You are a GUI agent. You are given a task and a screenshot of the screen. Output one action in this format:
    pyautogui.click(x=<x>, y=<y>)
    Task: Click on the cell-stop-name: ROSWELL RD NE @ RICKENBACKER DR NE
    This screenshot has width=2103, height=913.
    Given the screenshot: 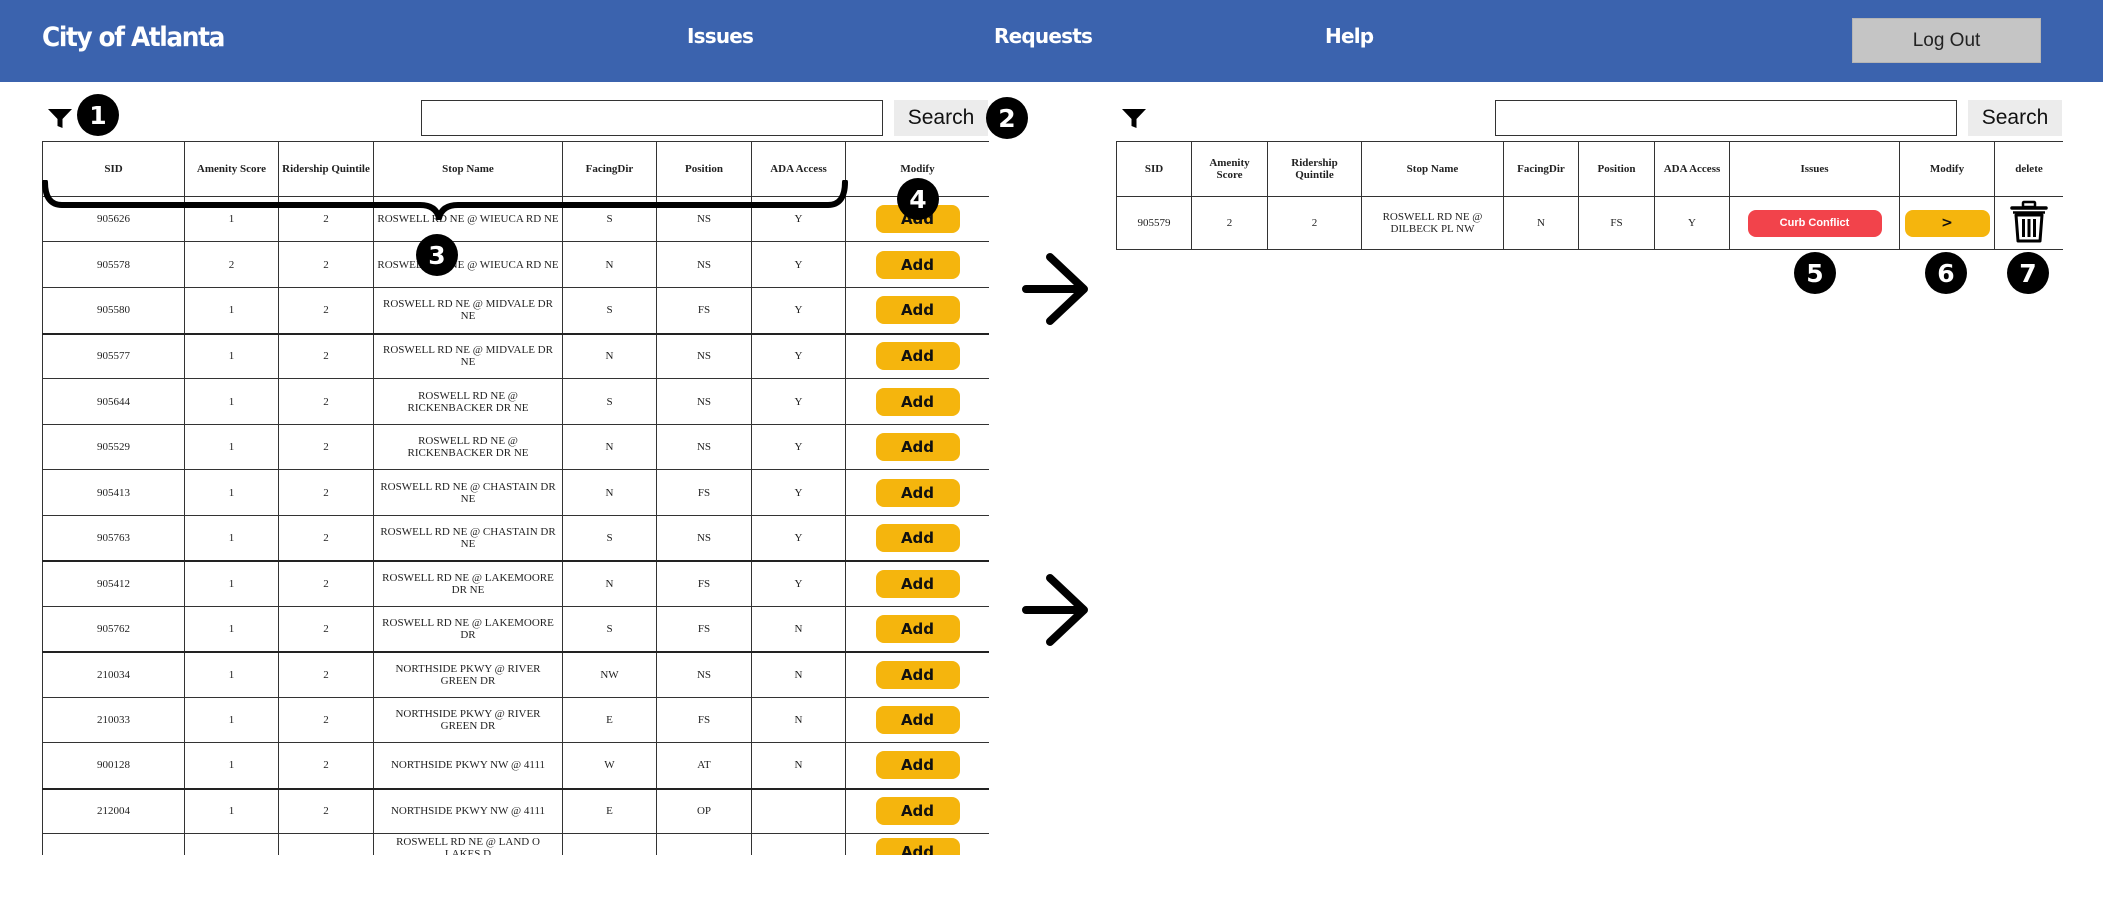 What is the action you would take?
    pyautogui.click(x=468, y=401)
    